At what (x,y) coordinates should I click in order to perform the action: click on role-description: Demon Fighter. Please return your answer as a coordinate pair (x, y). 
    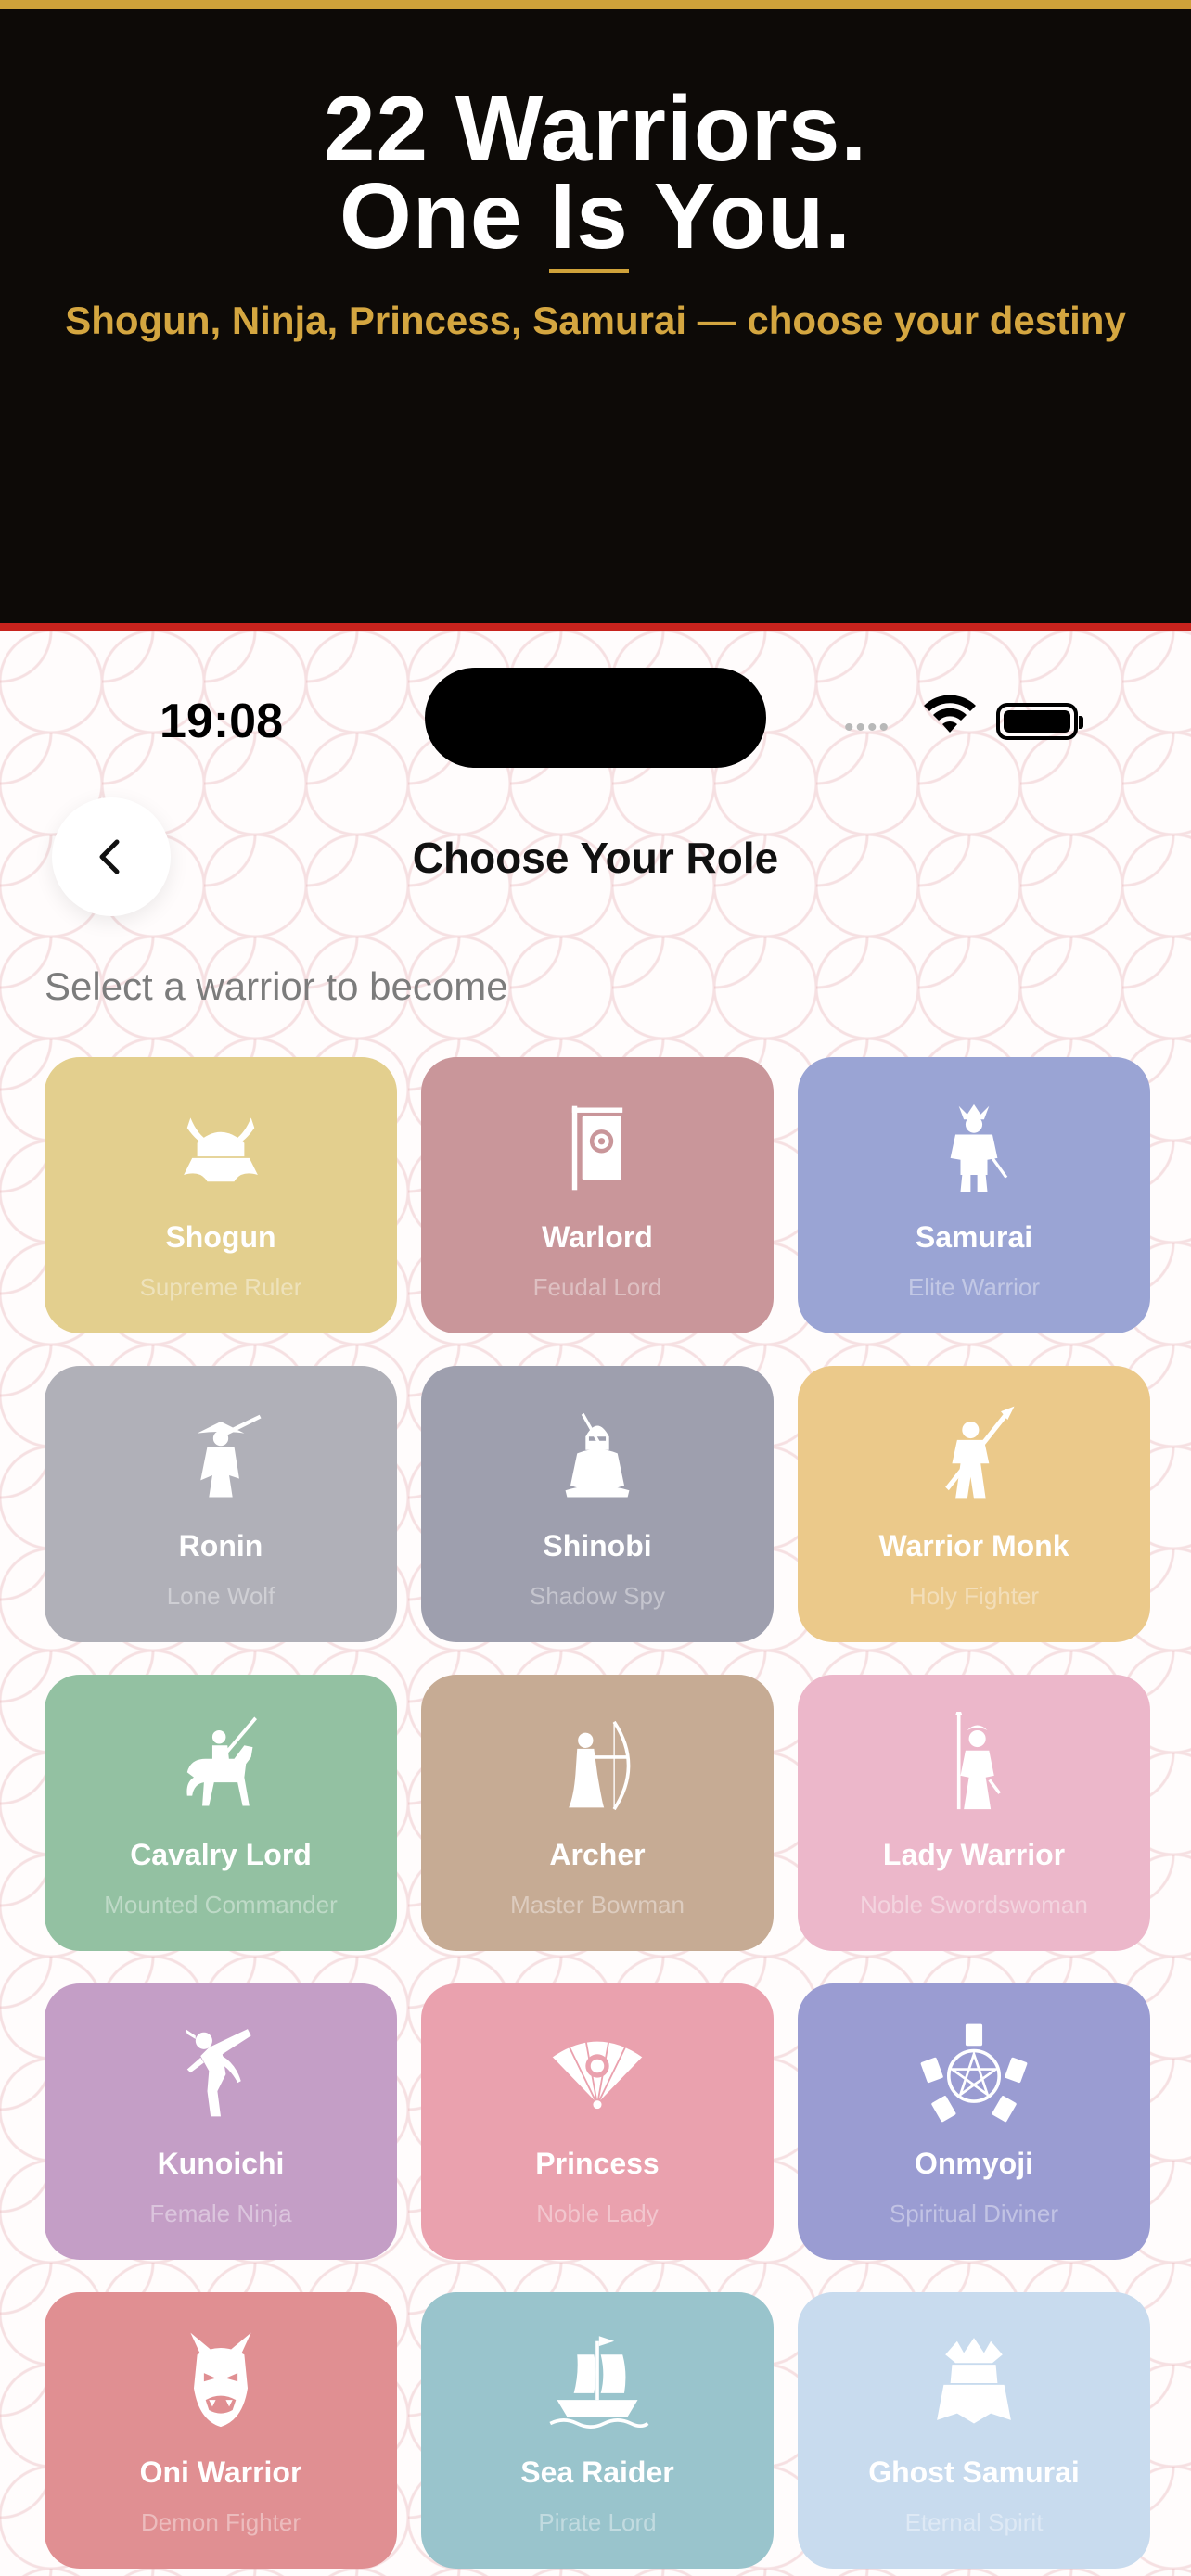
    Looking at the image, I should click on (221, 2522).